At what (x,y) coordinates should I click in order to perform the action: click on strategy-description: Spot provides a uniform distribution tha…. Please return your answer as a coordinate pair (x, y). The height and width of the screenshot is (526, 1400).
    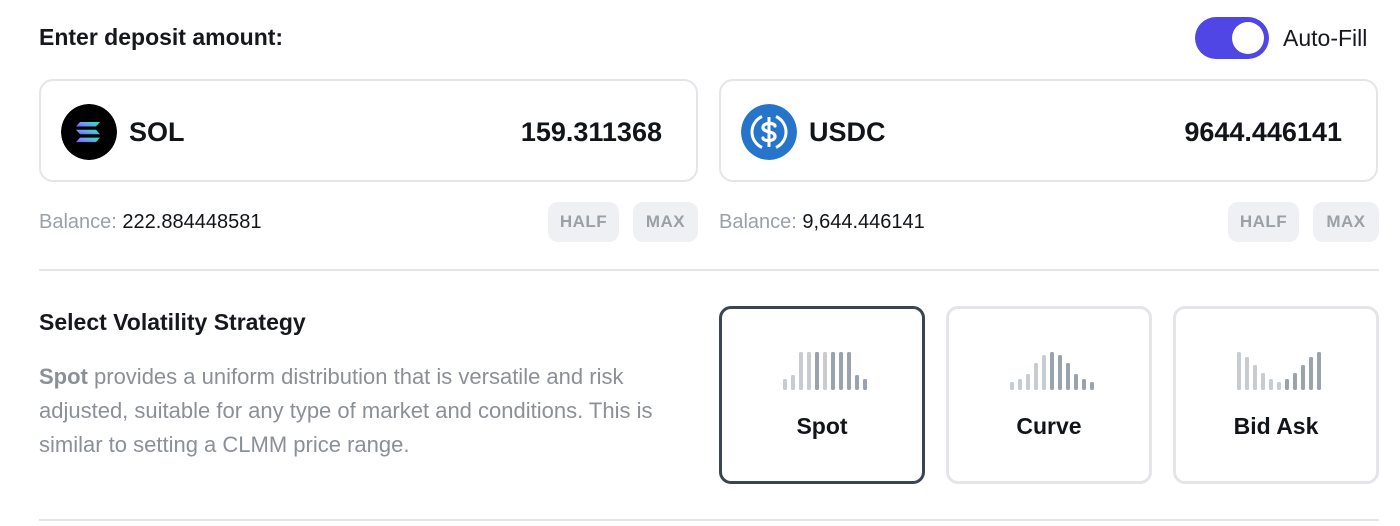
    Looking at the image, I should click on (369, 411).